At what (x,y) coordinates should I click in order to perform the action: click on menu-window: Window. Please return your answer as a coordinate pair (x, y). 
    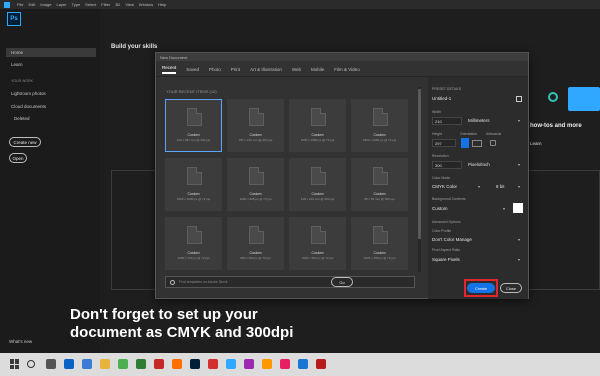
    Looking at the image, I should click on (146, 4).